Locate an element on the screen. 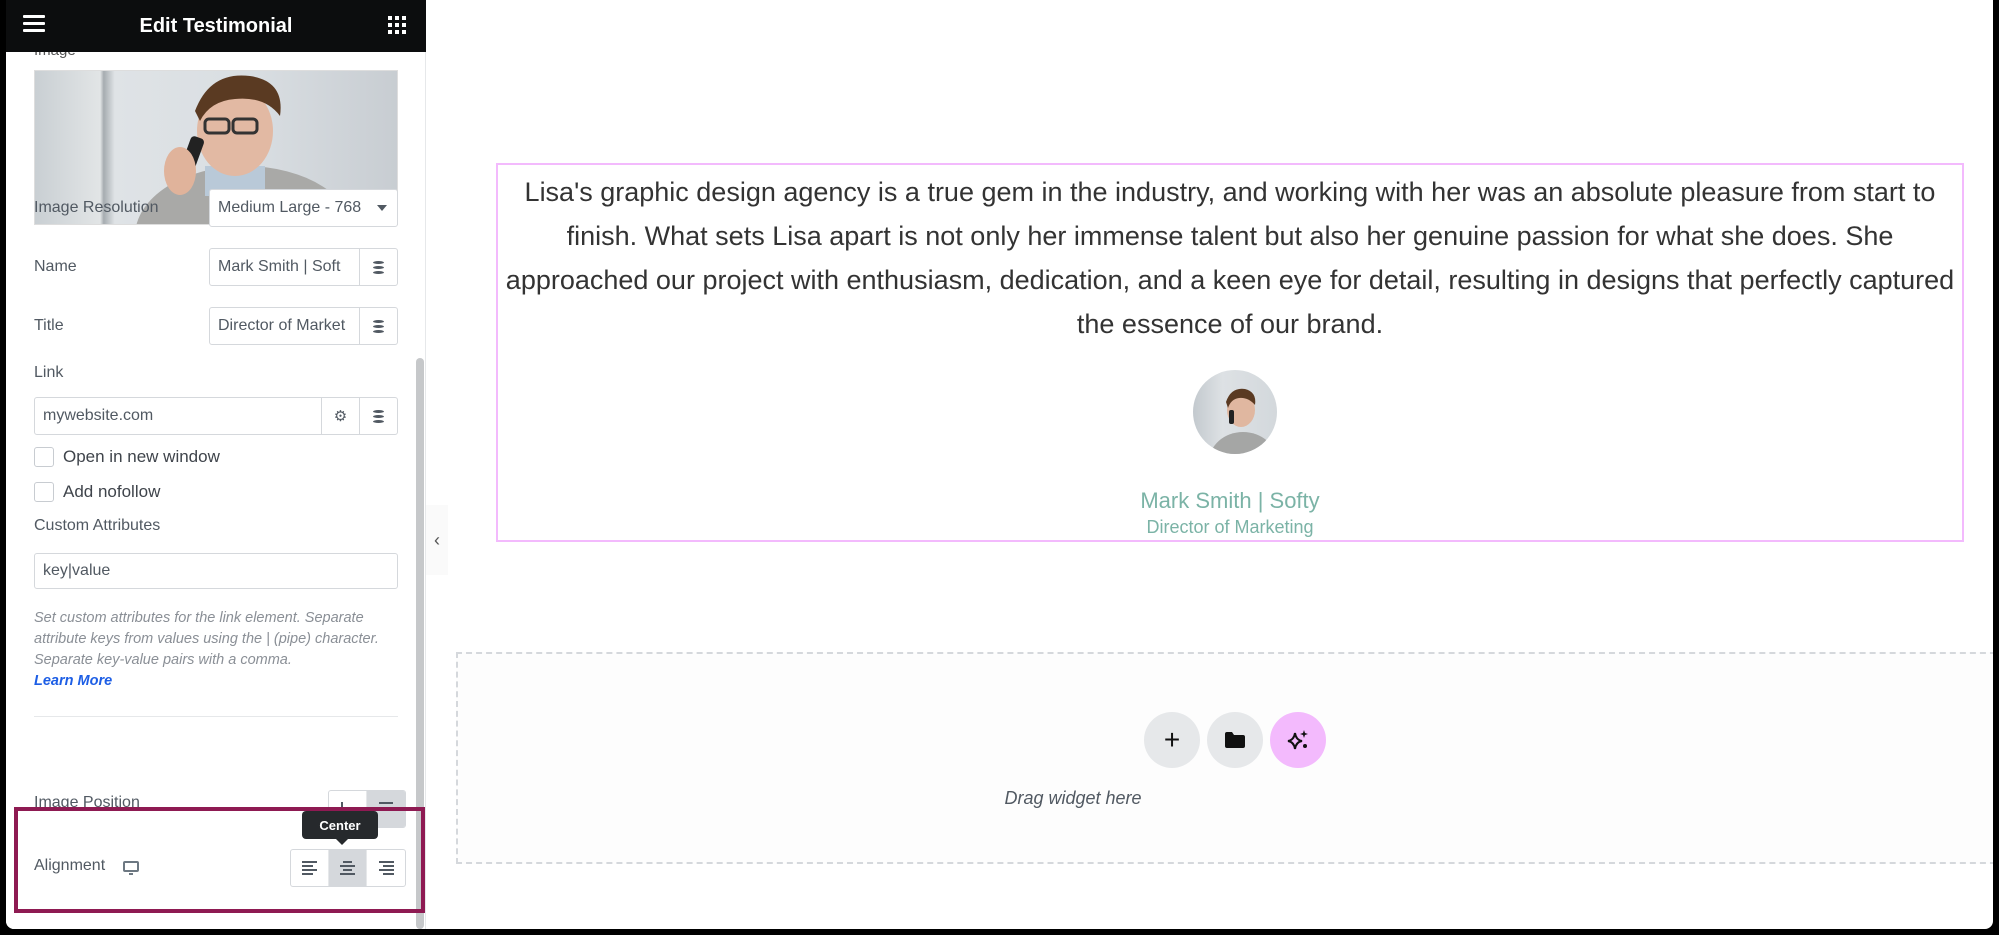 The image size is (1999, 935). testimonial-name: Mark Smith | Softy is located at coordinates (1230, 500).